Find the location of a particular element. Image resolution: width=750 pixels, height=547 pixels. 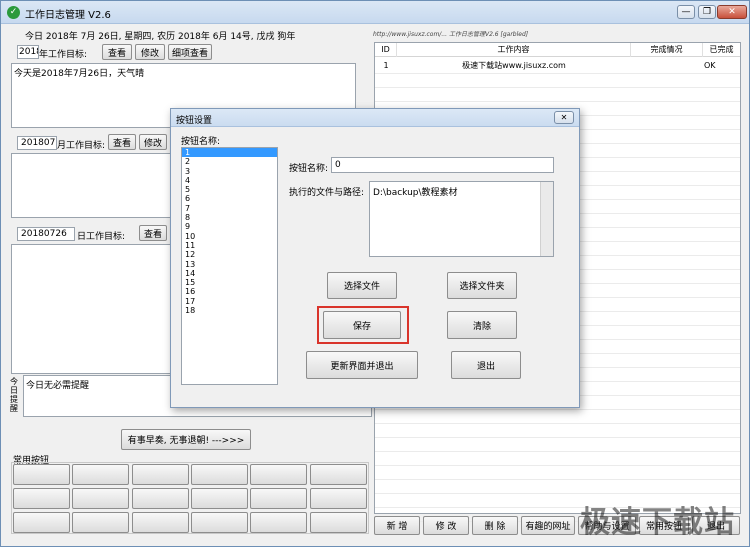

dialog-title: 按钮设置 is located at coordinates (194, 121).